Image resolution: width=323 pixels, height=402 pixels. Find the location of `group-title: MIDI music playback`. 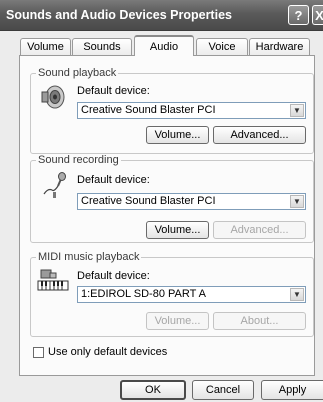

group-title: MIDI music playback is located at coordinates (89, 257).